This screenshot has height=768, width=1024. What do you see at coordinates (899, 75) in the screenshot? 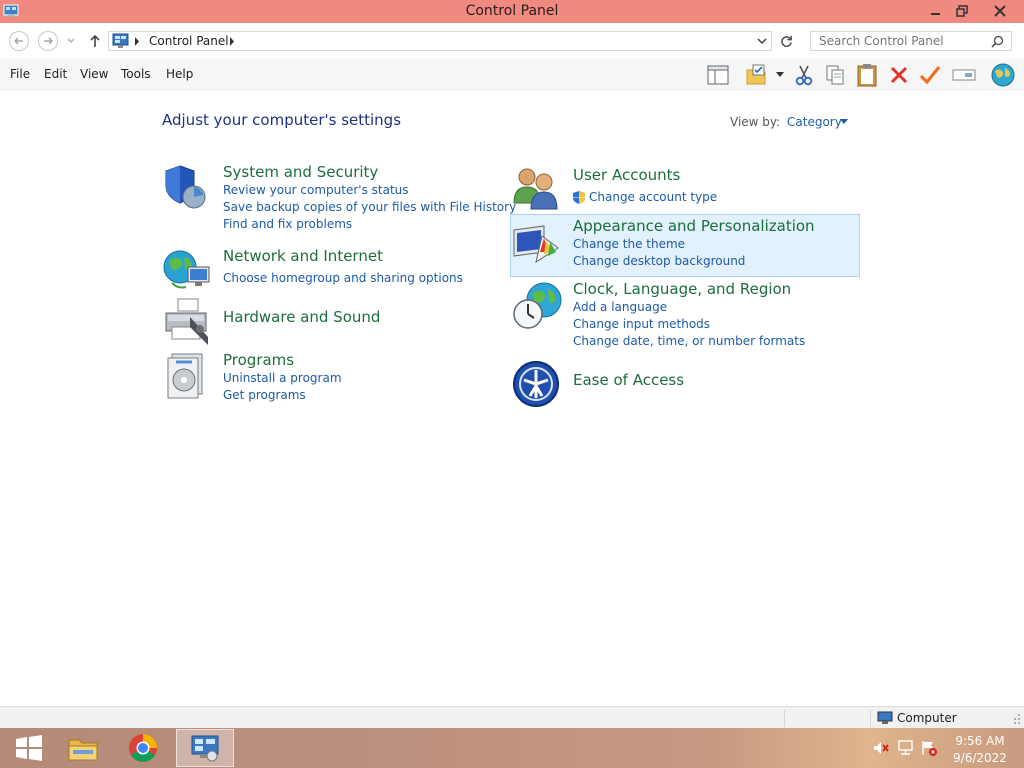
I see `delete-button` at bounding box center [899, 75].